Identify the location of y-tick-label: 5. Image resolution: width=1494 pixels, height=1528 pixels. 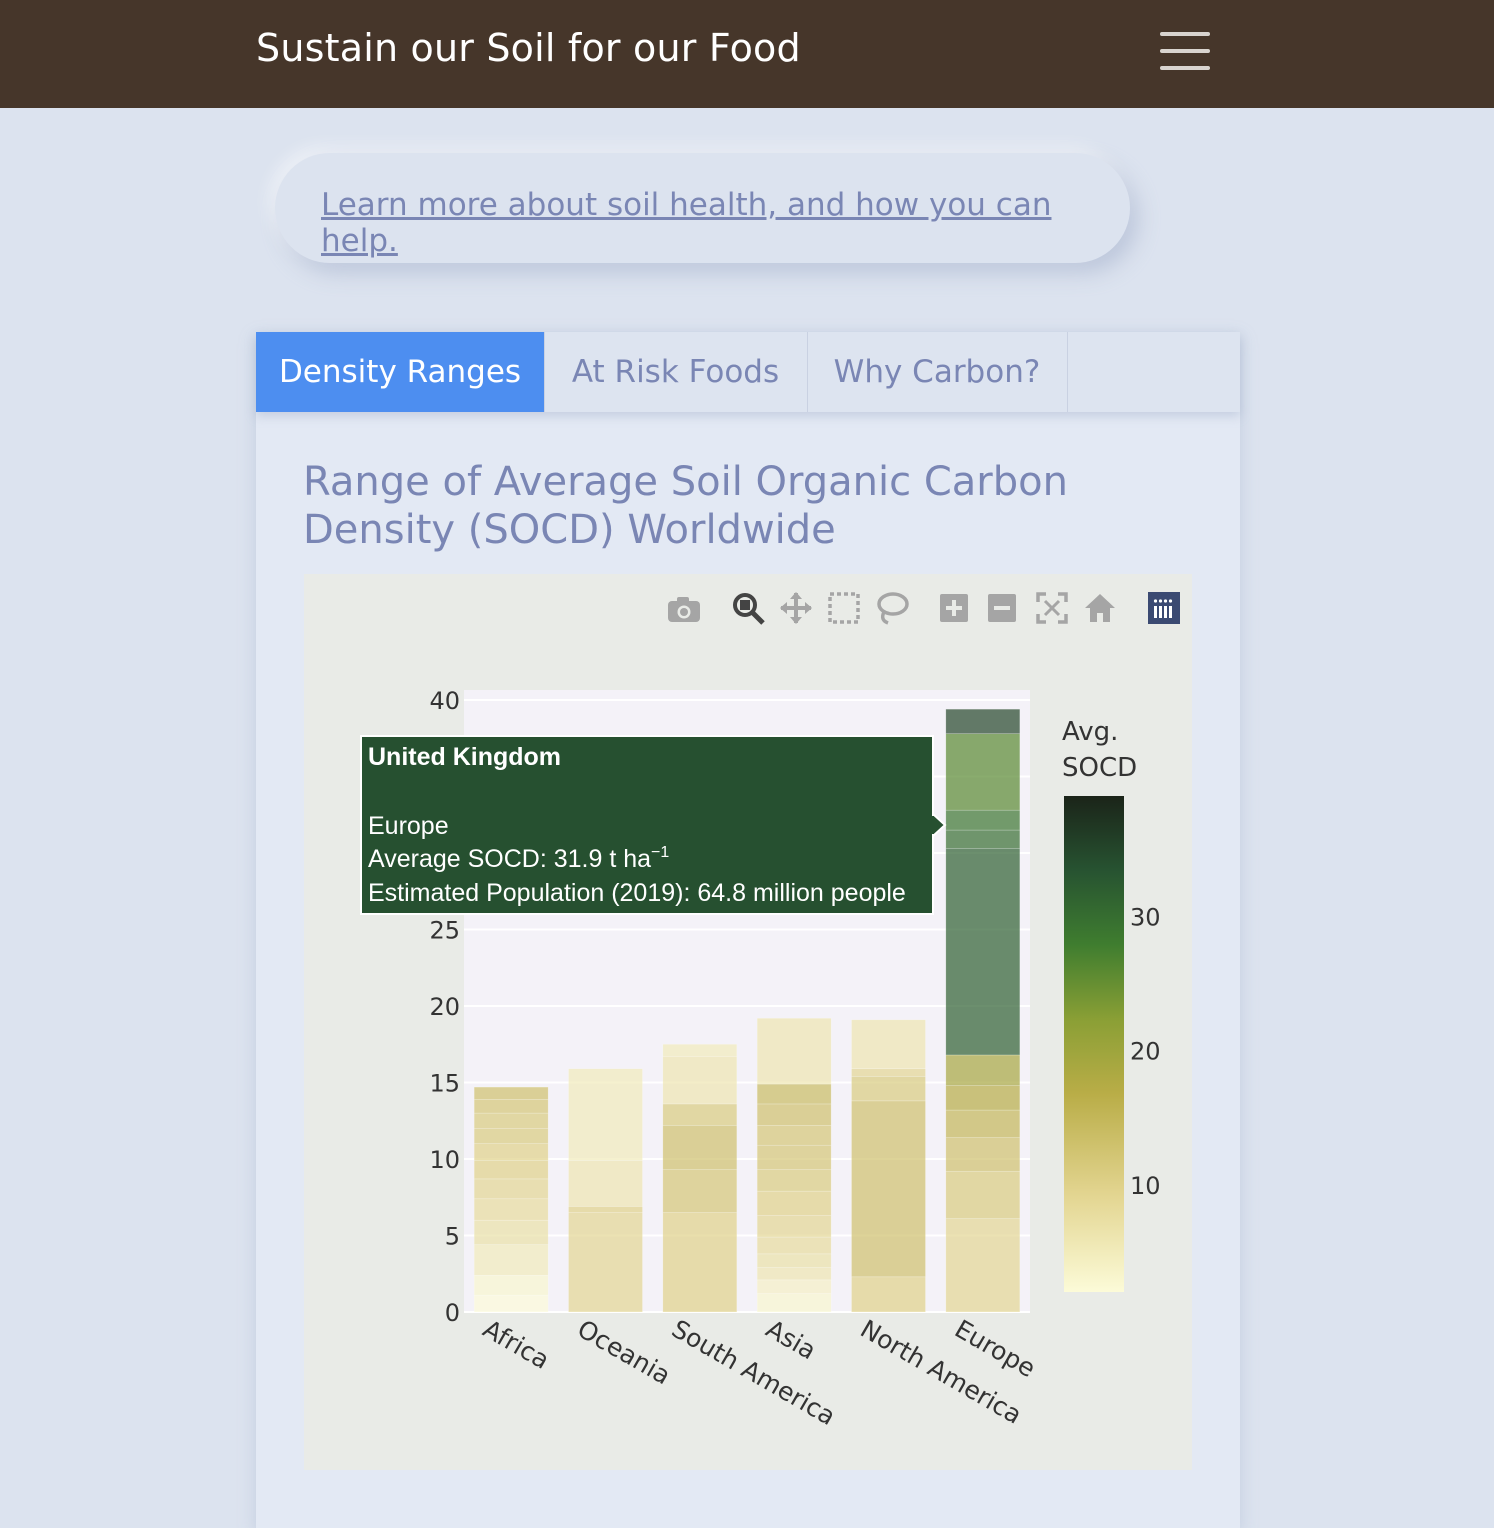
(452, 1237).